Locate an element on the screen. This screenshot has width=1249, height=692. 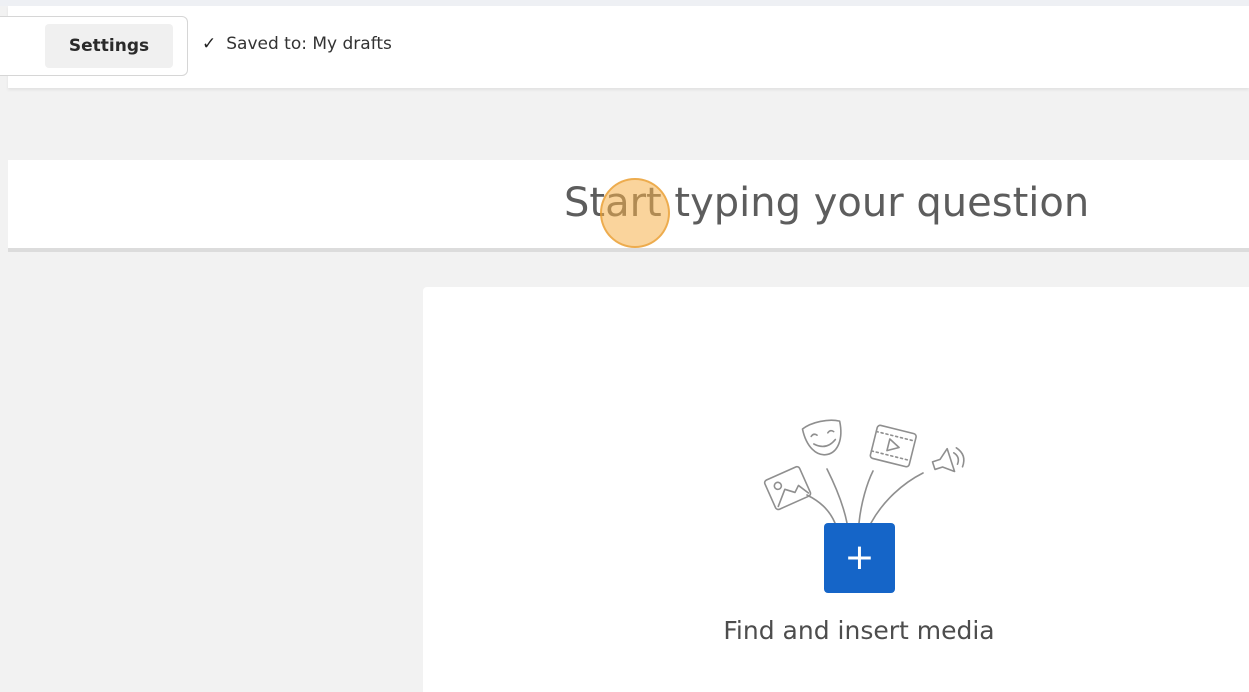
question-title-bar is located at coordinates (628, 206).